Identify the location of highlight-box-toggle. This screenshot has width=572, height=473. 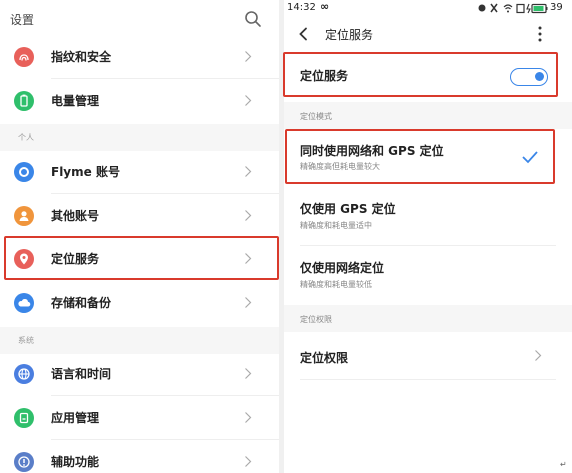
(420, 74).